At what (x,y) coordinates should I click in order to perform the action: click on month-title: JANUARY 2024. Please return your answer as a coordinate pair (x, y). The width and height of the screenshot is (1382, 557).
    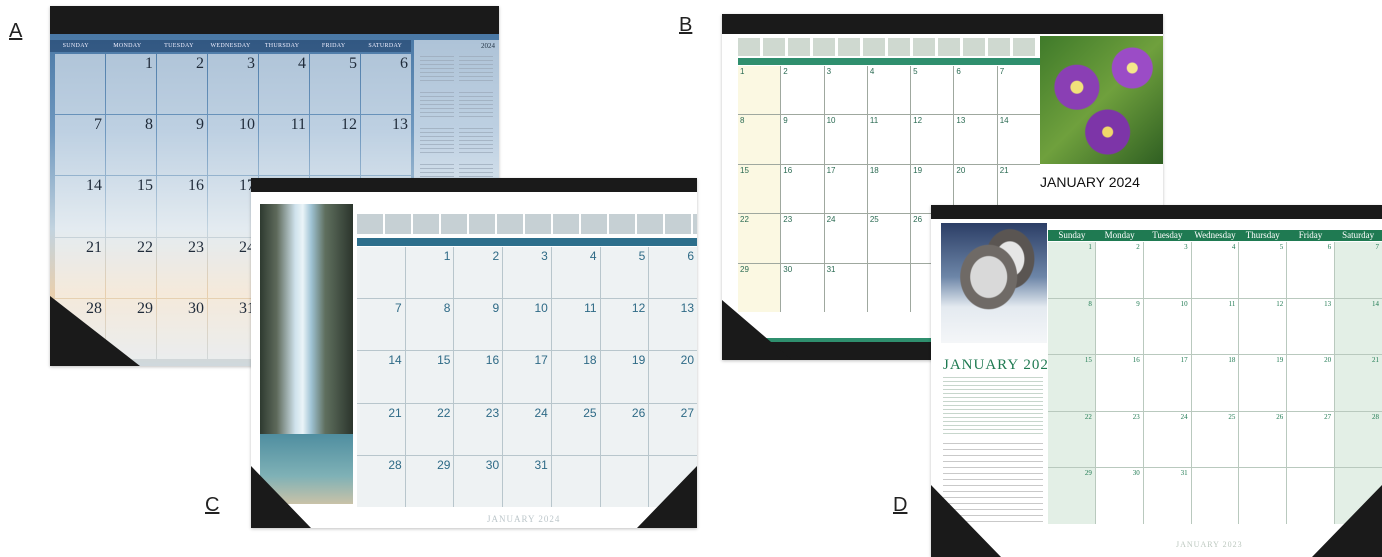
    Looking at the image, I should click on (1090, 182).